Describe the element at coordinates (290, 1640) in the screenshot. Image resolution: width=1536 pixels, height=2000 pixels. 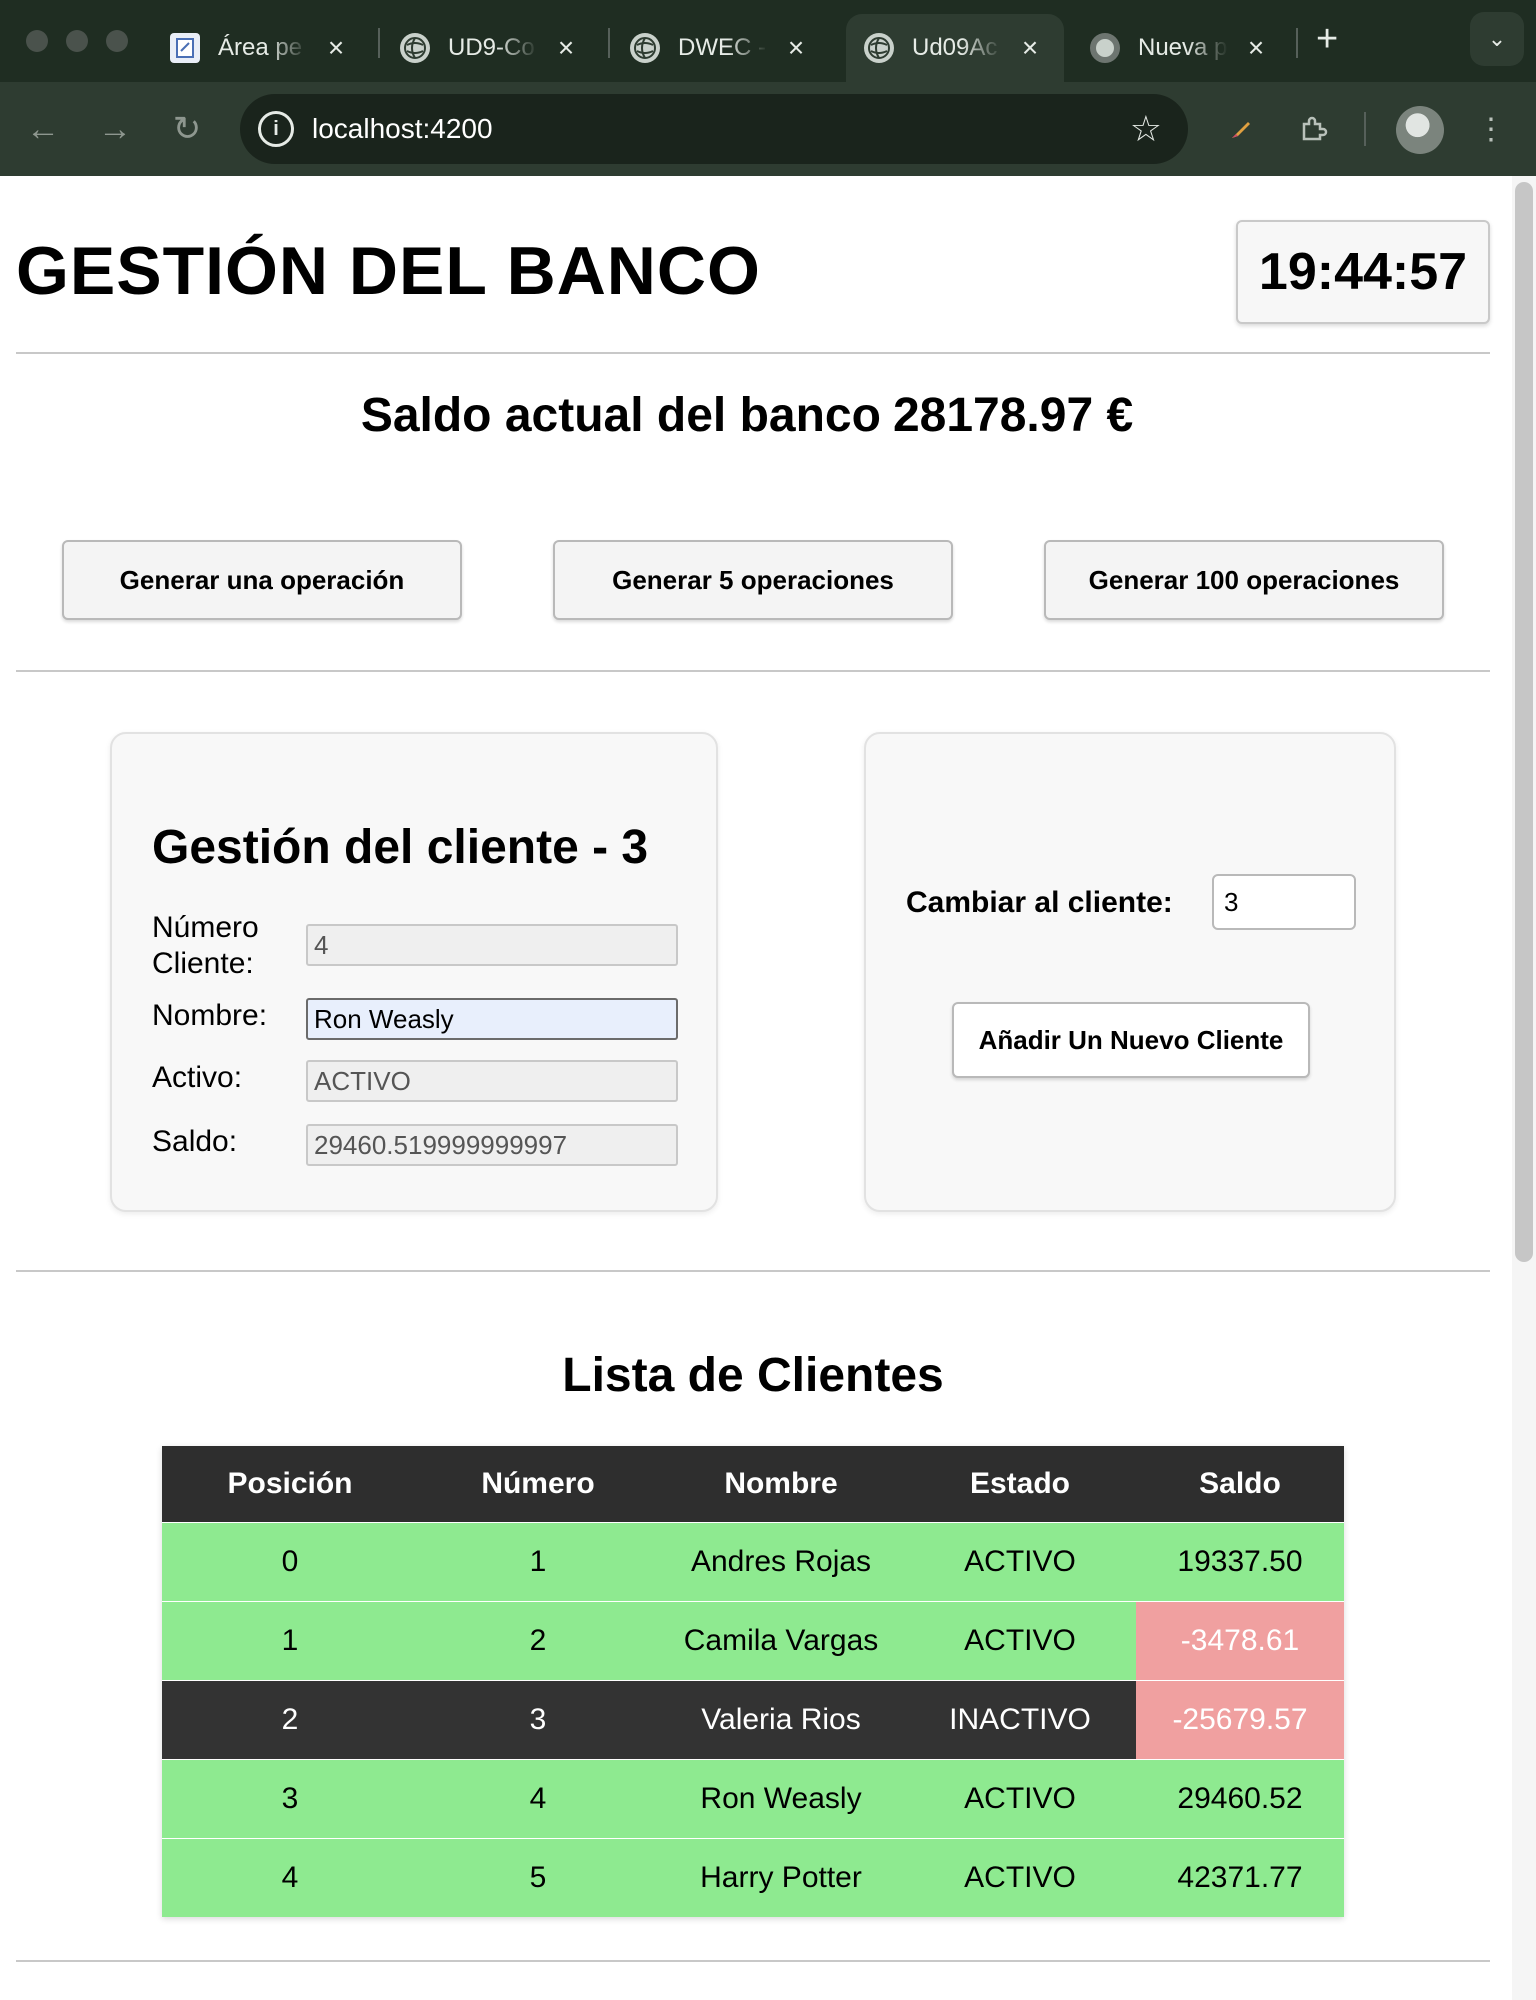
I see `cell-posicion: 1` at that location.